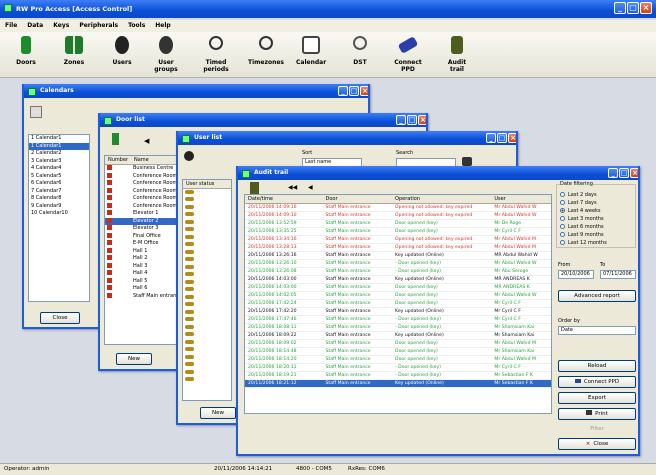 The image size is (656, 475). What do you see at coordinates (254, 188) in the screenshot?
I see `audit-toolbar-icon` at bounding box center [254, 188].